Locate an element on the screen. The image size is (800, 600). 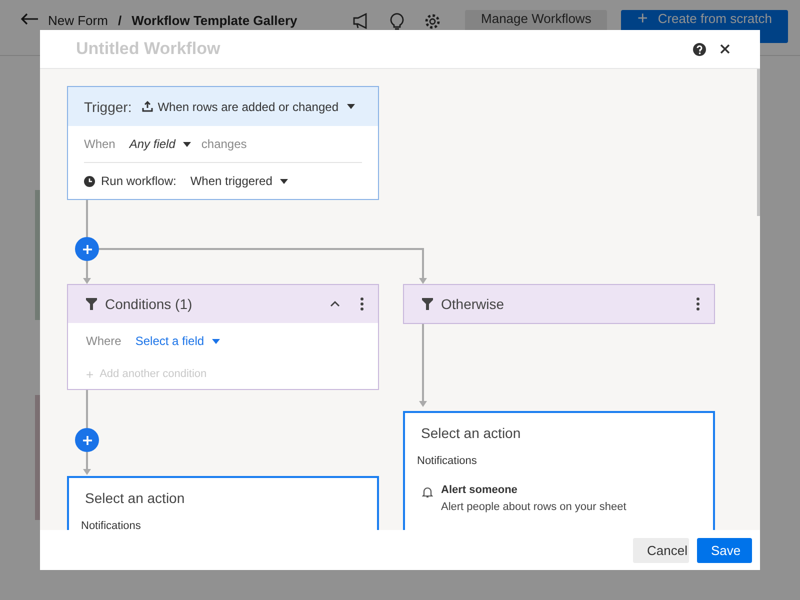
scrollbar is located at coordinates (758, 142).